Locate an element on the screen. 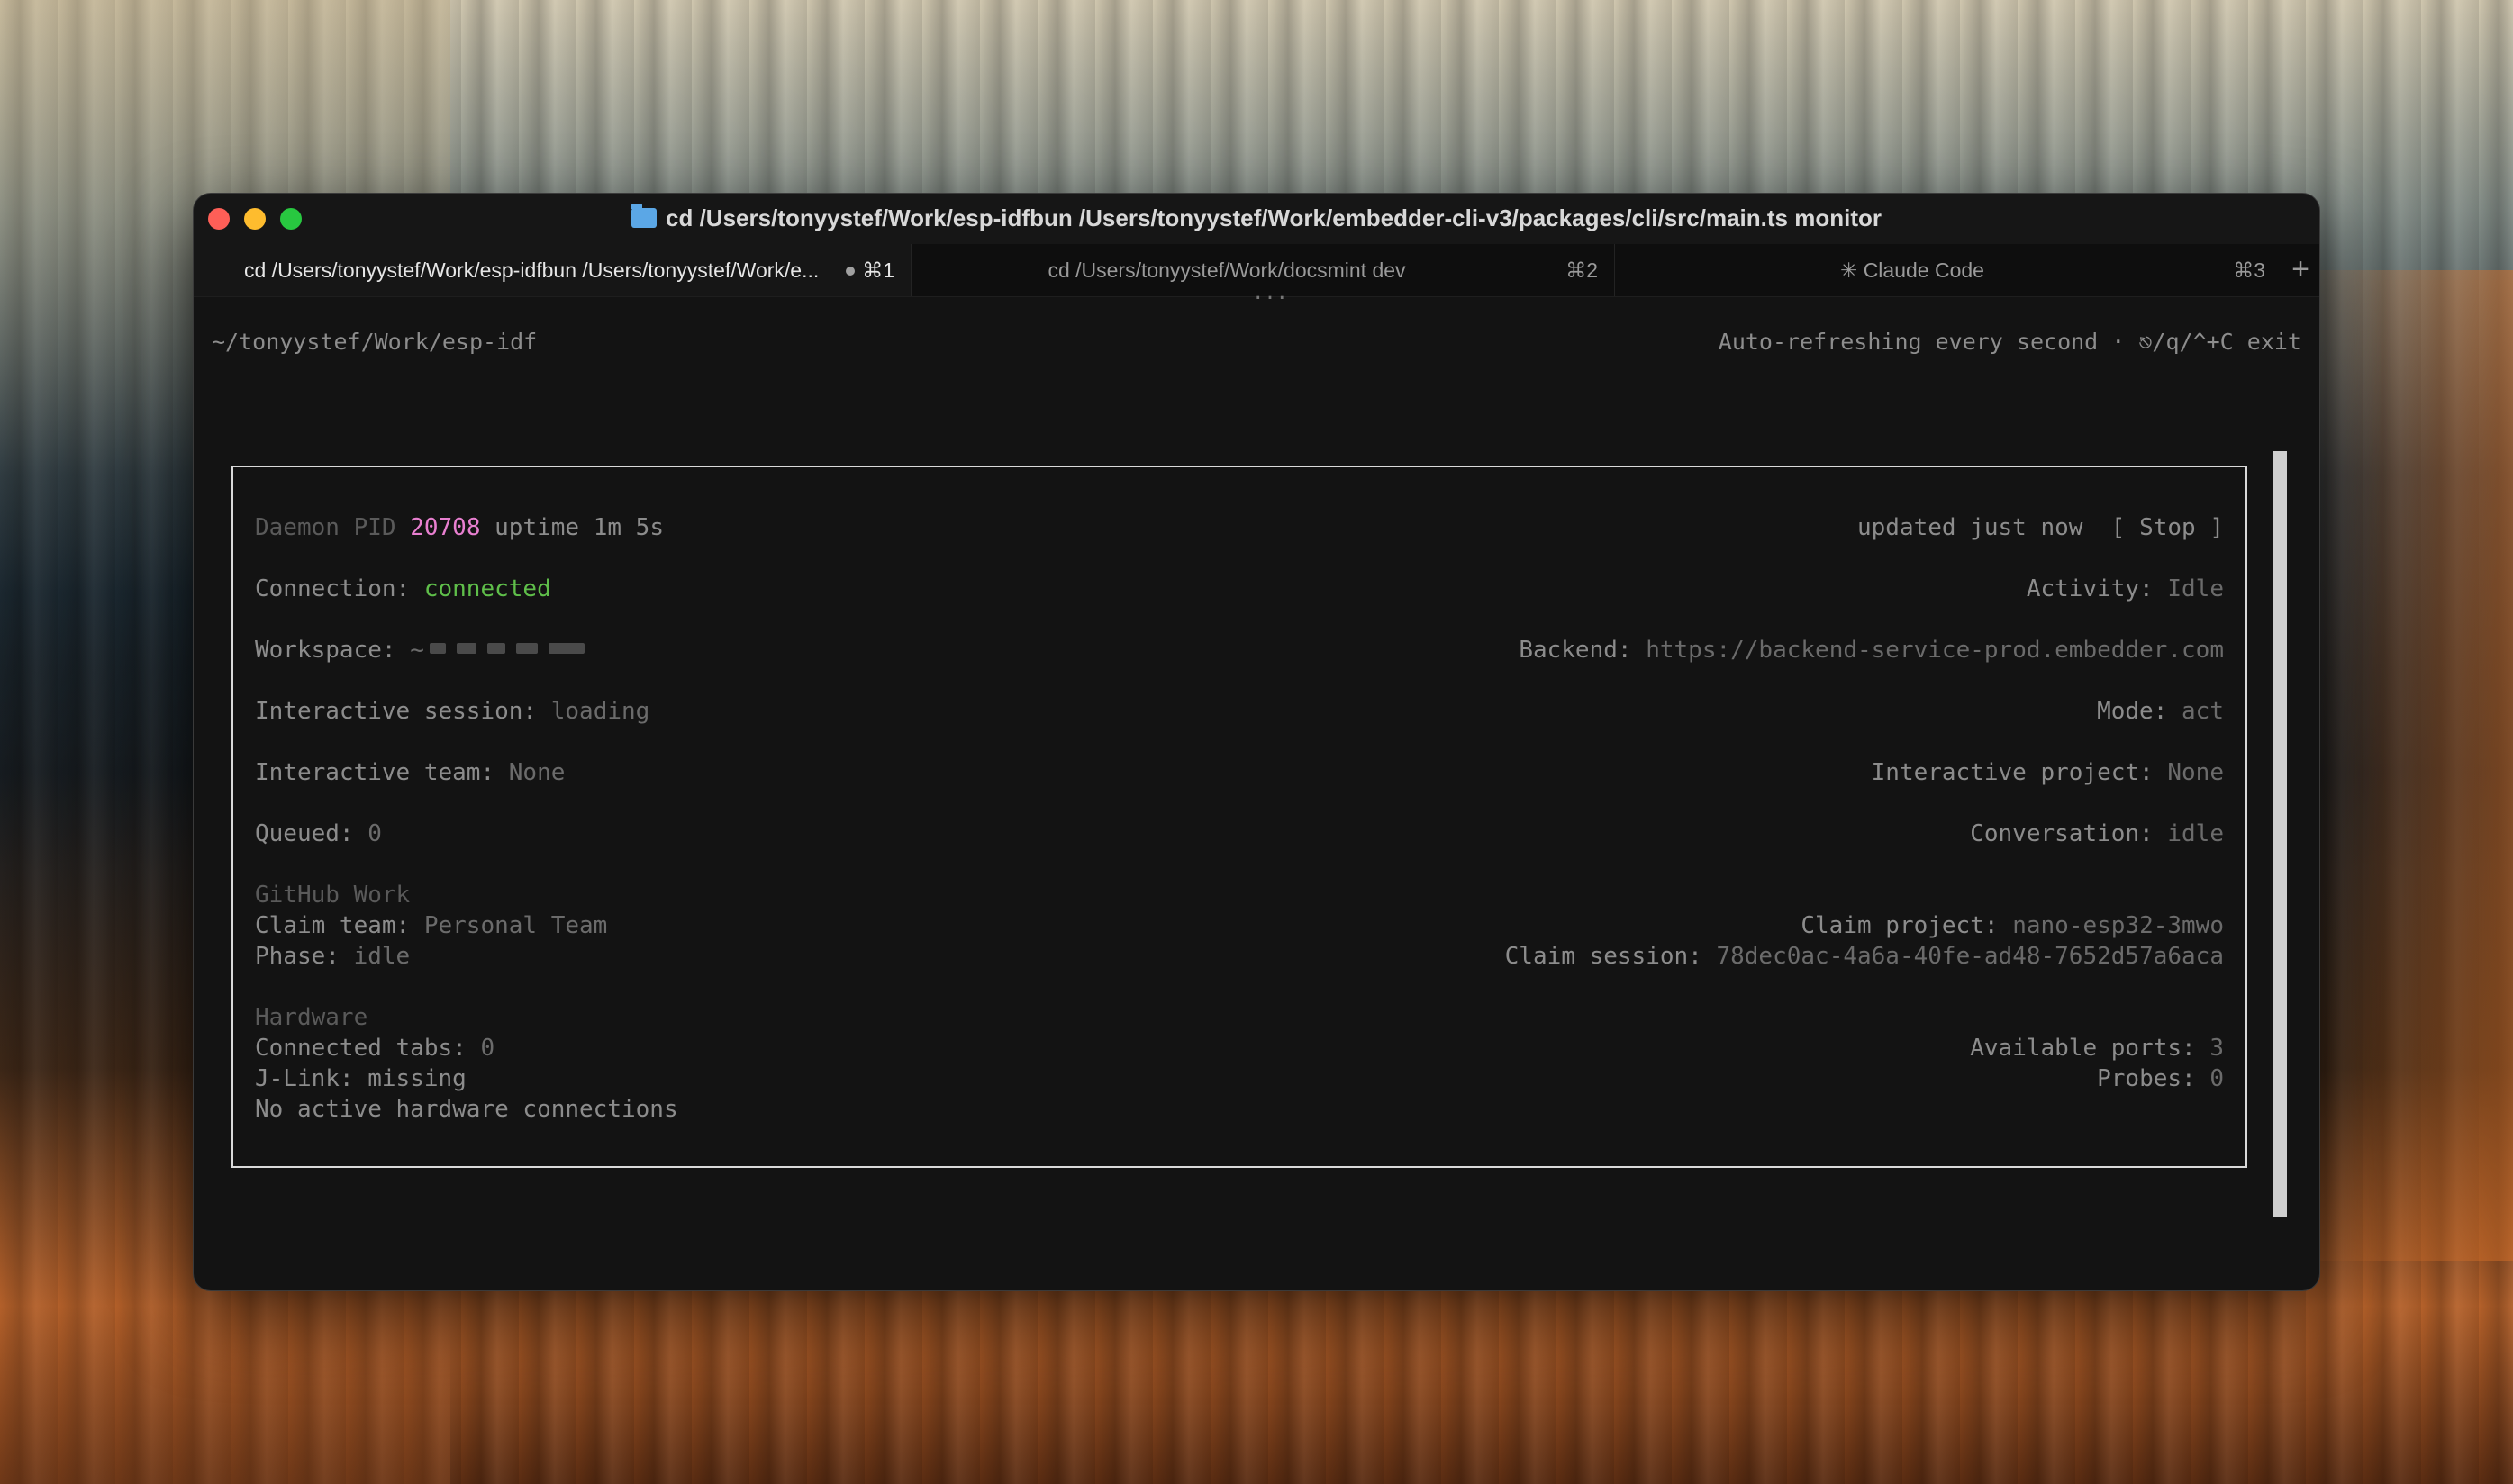 This screenshot has height=1484, width=2513. queued-label: Queued: is located at coordinates (304, 834).